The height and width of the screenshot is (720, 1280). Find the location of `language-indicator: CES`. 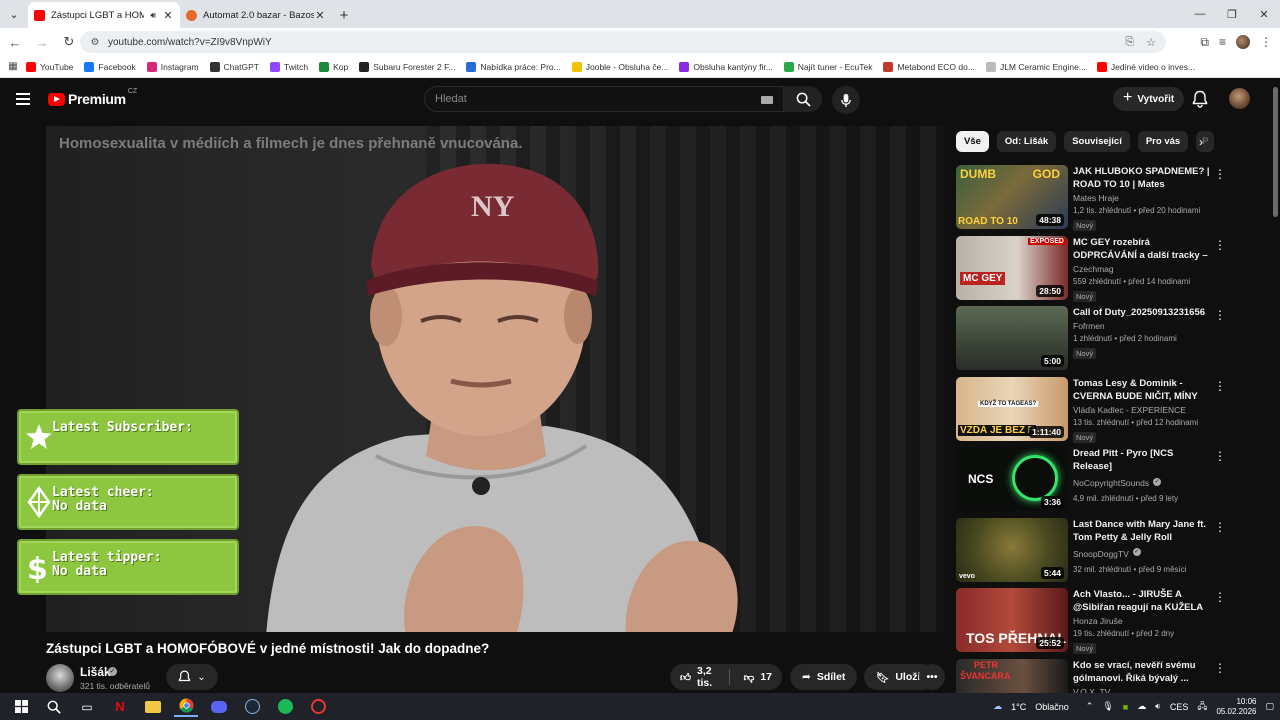

language-indicator: CES is located at coordinates (1179, 707).